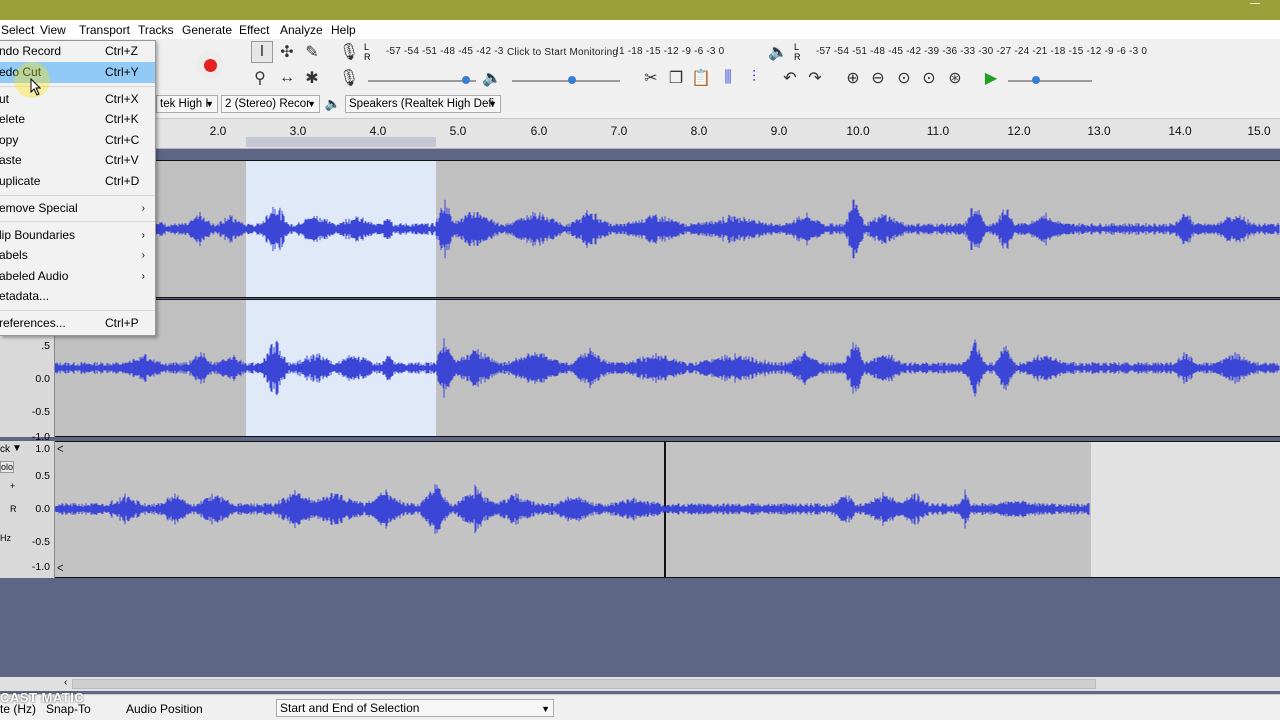 The width and height of the screenshot is (1280, 720). What do you see at coordinates (254, 30) in the screenshot?
I see `menu-effect: Effect` at bounding box center [254, 30].